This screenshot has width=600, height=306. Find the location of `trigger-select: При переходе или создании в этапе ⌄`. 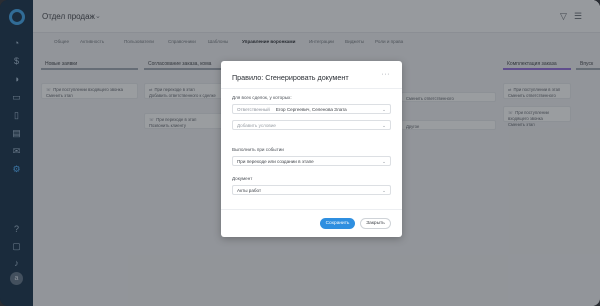

trigger-select: При переходе или создании в этапе ⌄ is located at coordinates (311, 161).